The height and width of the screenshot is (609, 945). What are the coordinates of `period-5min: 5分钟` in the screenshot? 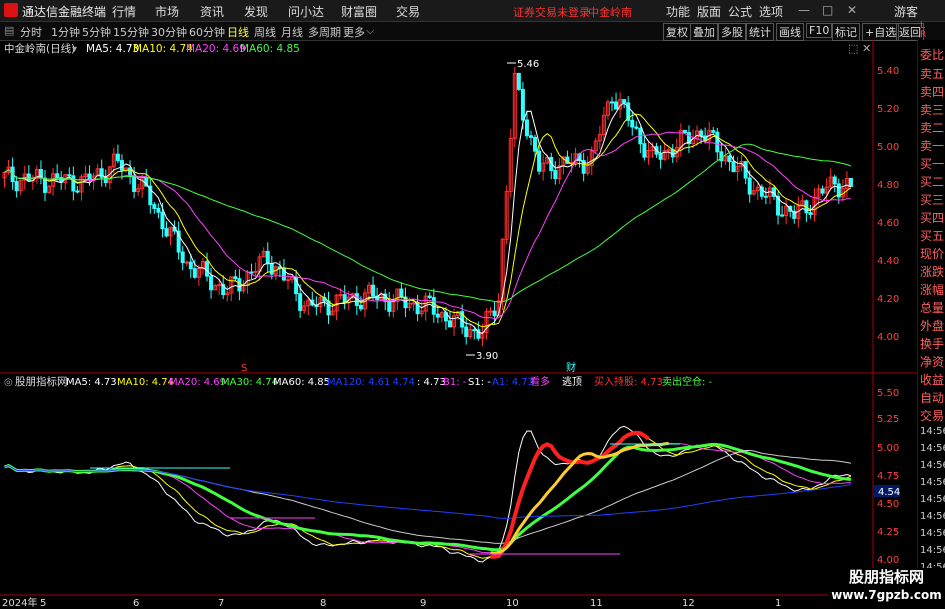 It's located at (96, 32).